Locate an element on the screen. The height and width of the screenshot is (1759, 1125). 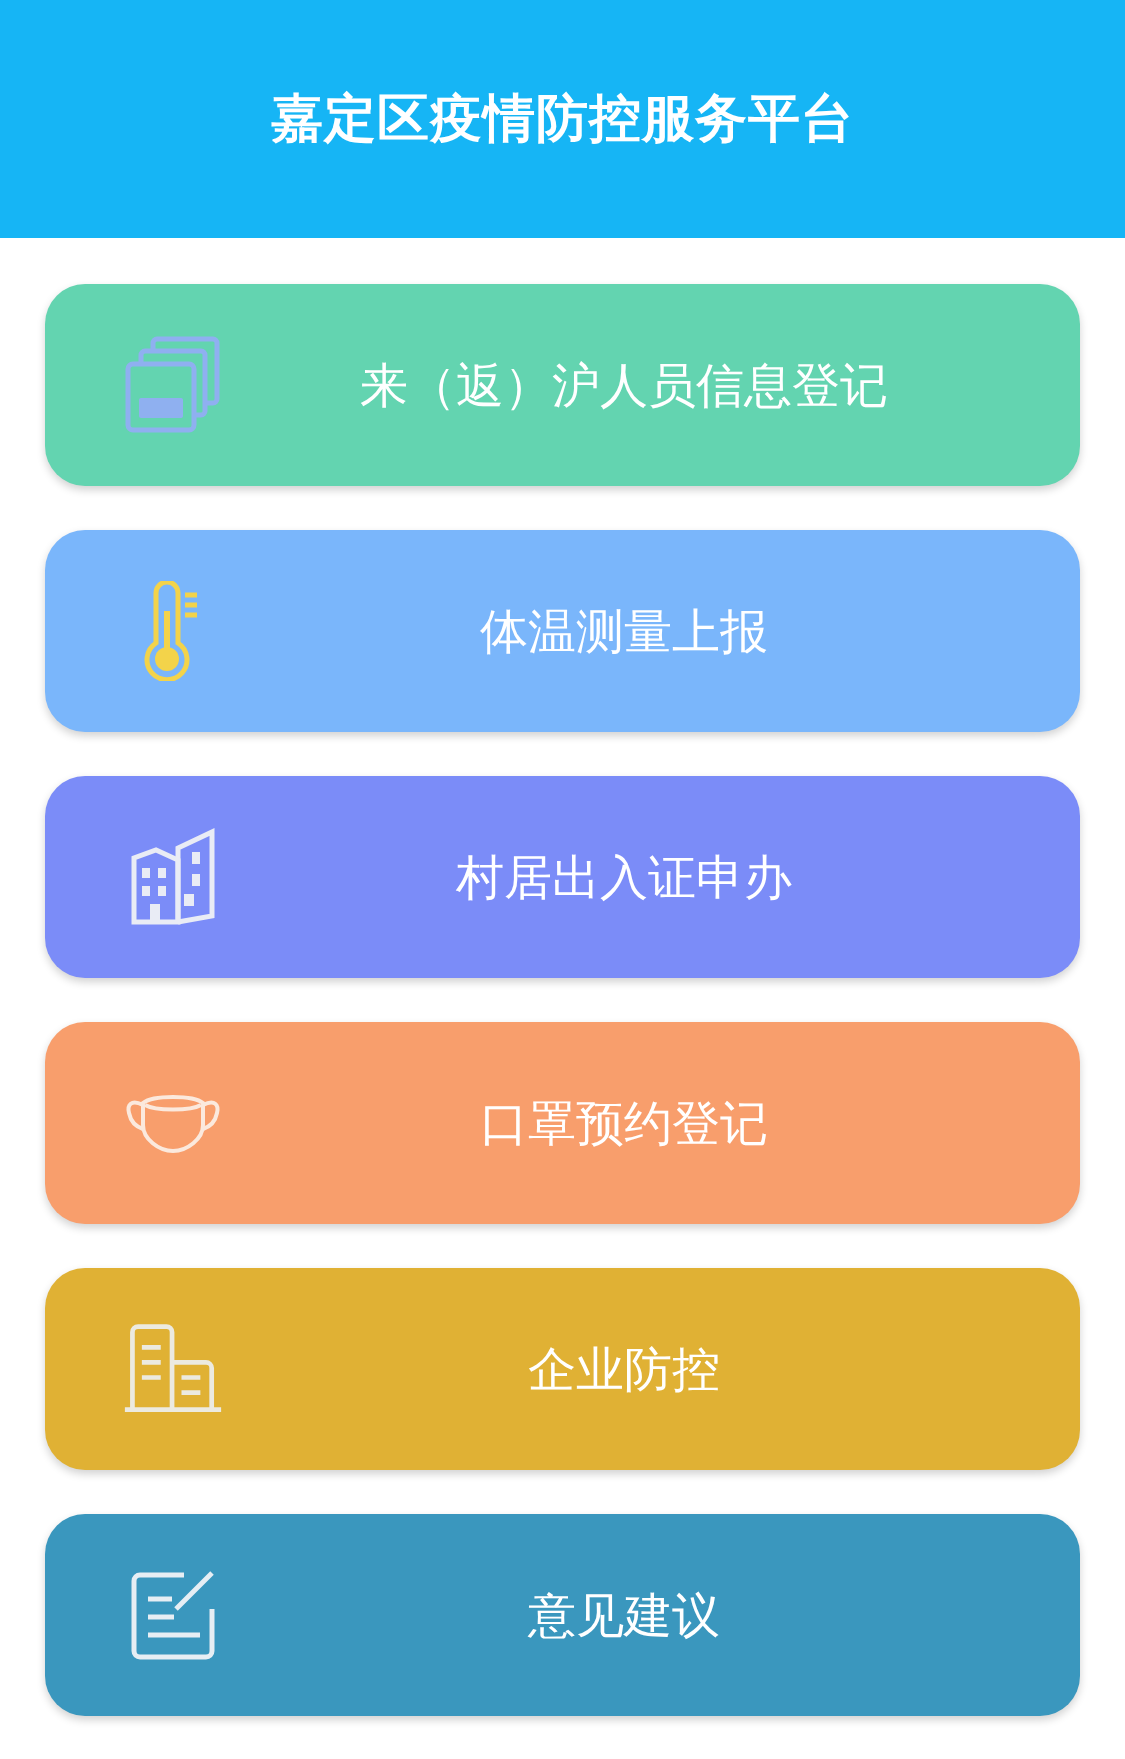
page-title: 嘉定区疫情防控服务平台 is located at coordinates (562, 118).